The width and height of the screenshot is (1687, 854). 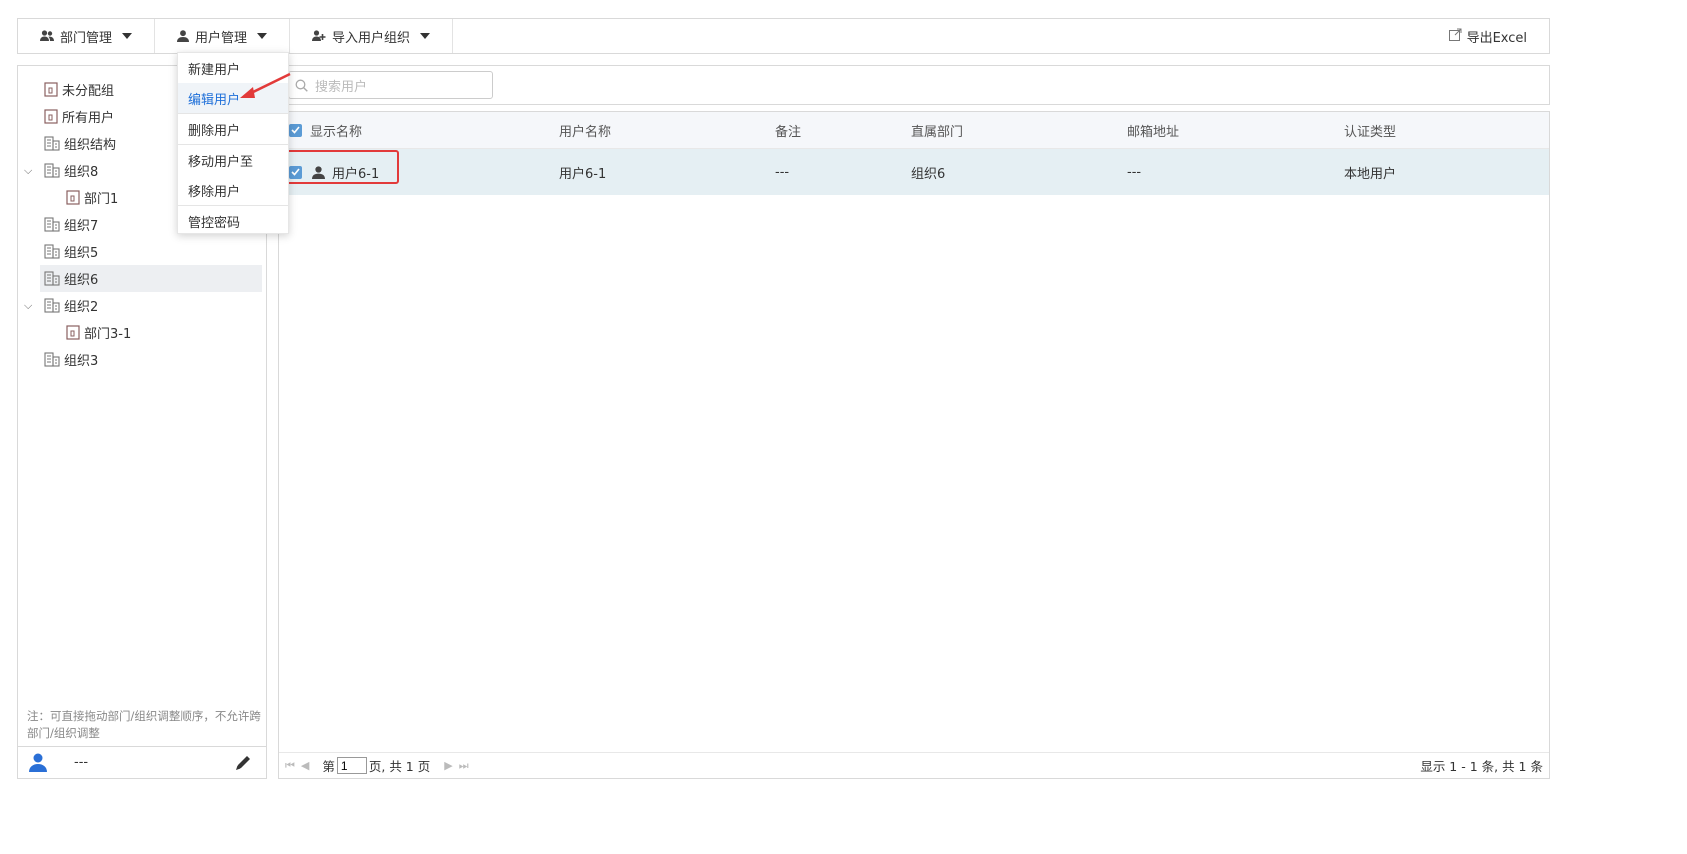 I want to click on export-excel-button: 导出Excel, so click(x=1488, y=36).